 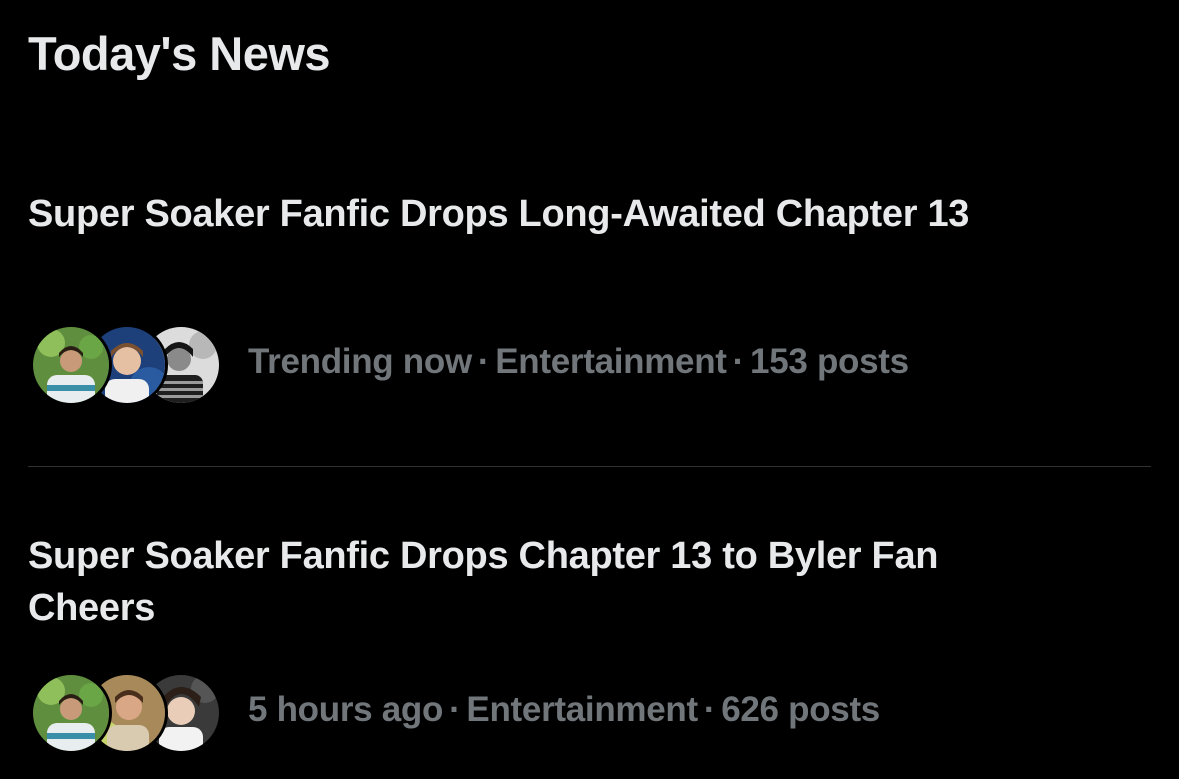 I want to click on news-time: Trending now, so click(x=360, y=361).